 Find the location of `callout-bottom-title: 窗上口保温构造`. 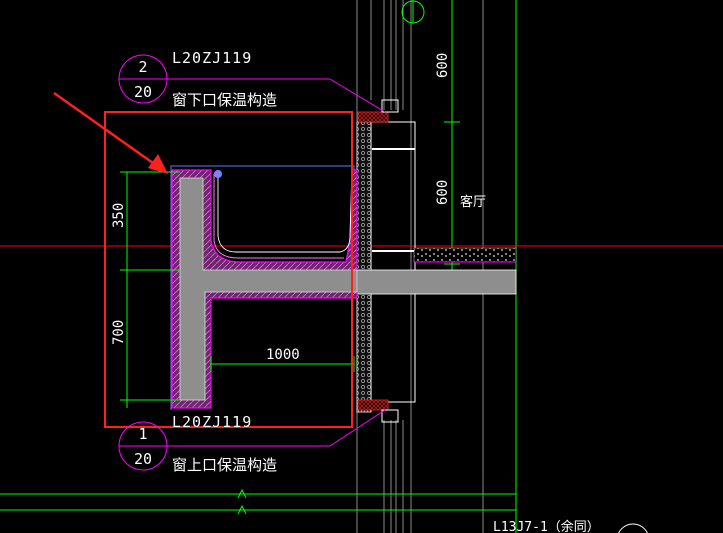

callout-bottom-title: 窗上口保温构造 is located at coordinates (224, 465).